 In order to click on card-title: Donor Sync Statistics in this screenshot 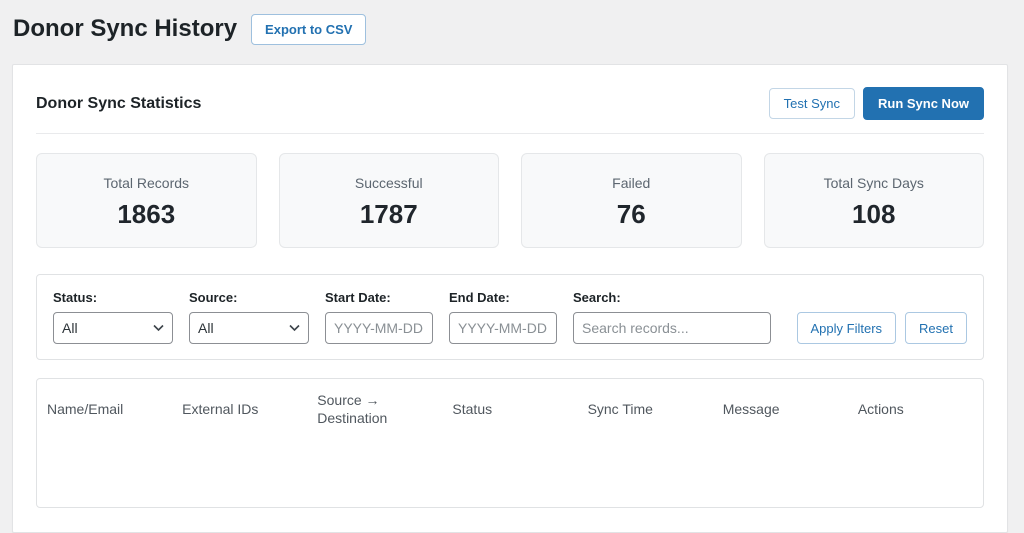, I will do `click(119, 103)`.